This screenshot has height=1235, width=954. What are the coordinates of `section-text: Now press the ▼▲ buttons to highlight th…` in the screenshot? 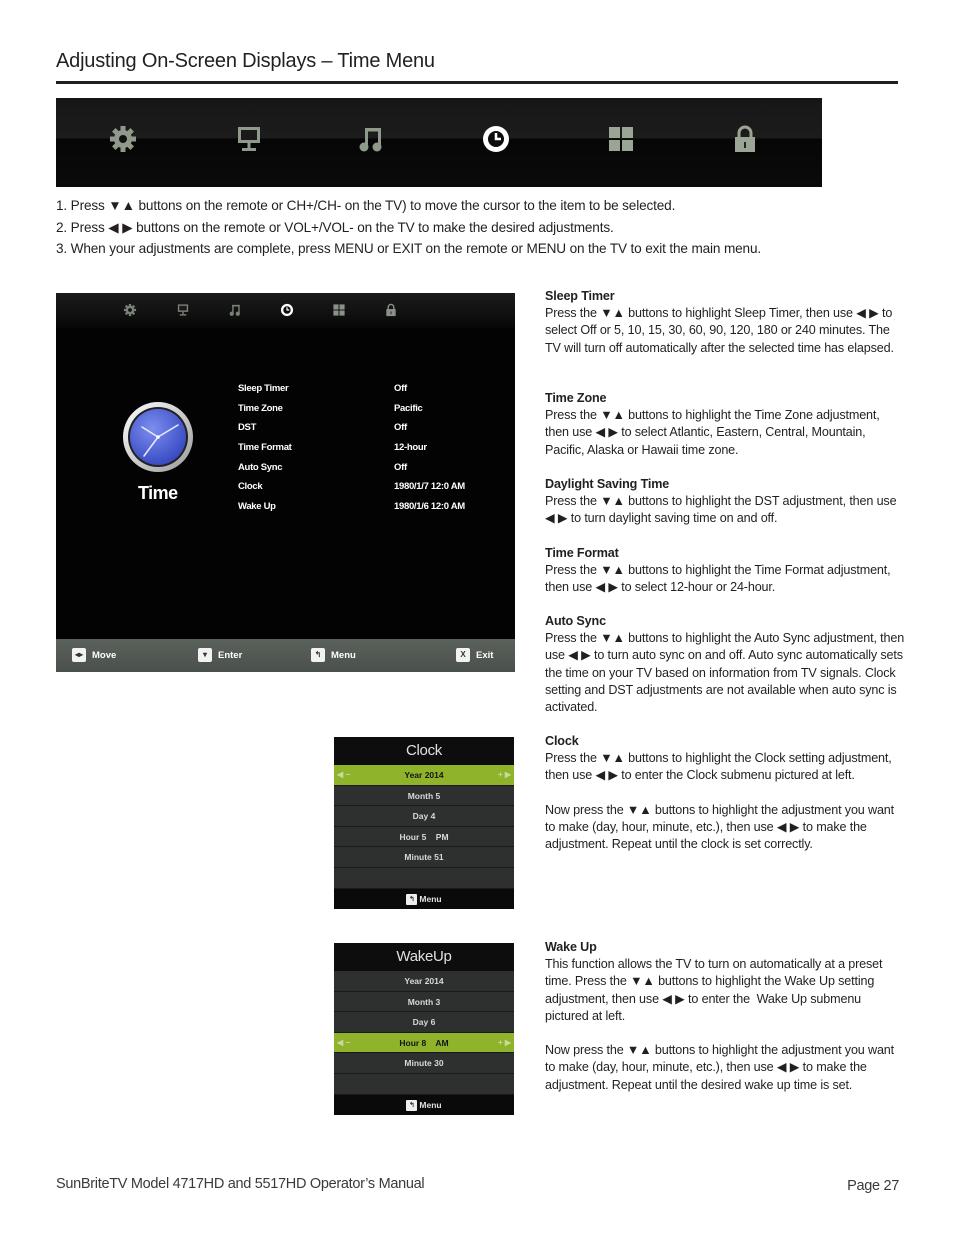 It's located at (720, 827).